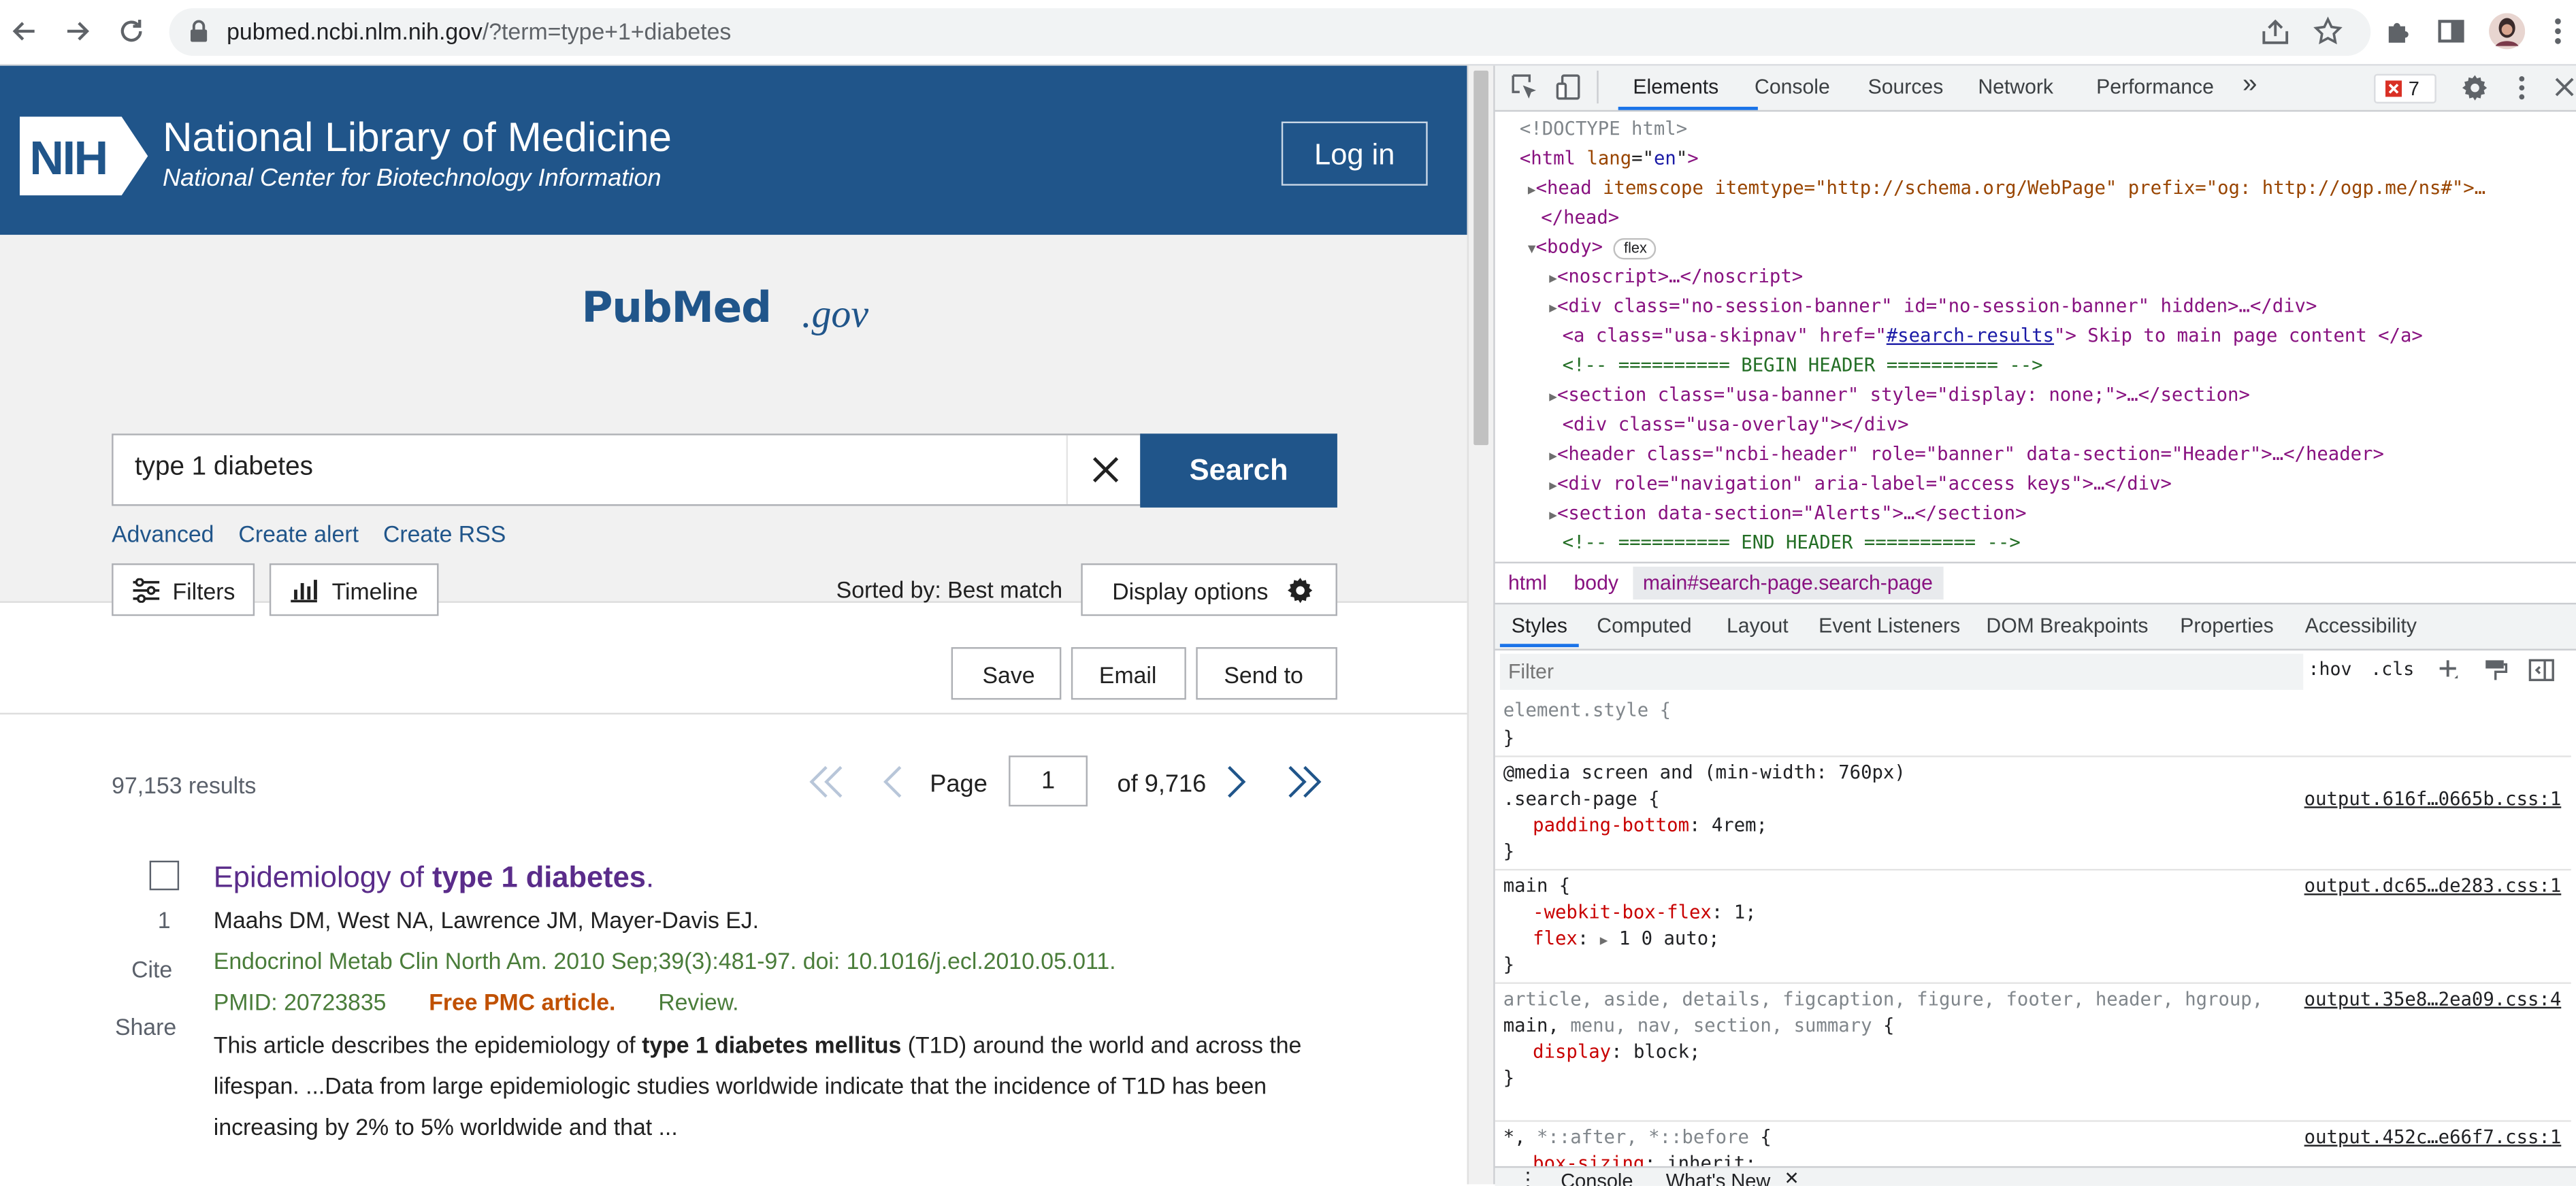 This screenshot has height=1186, width=2576. I want to click on rule4-source-link: output.452c…e66f7.css:1, so click(2433, 1139).